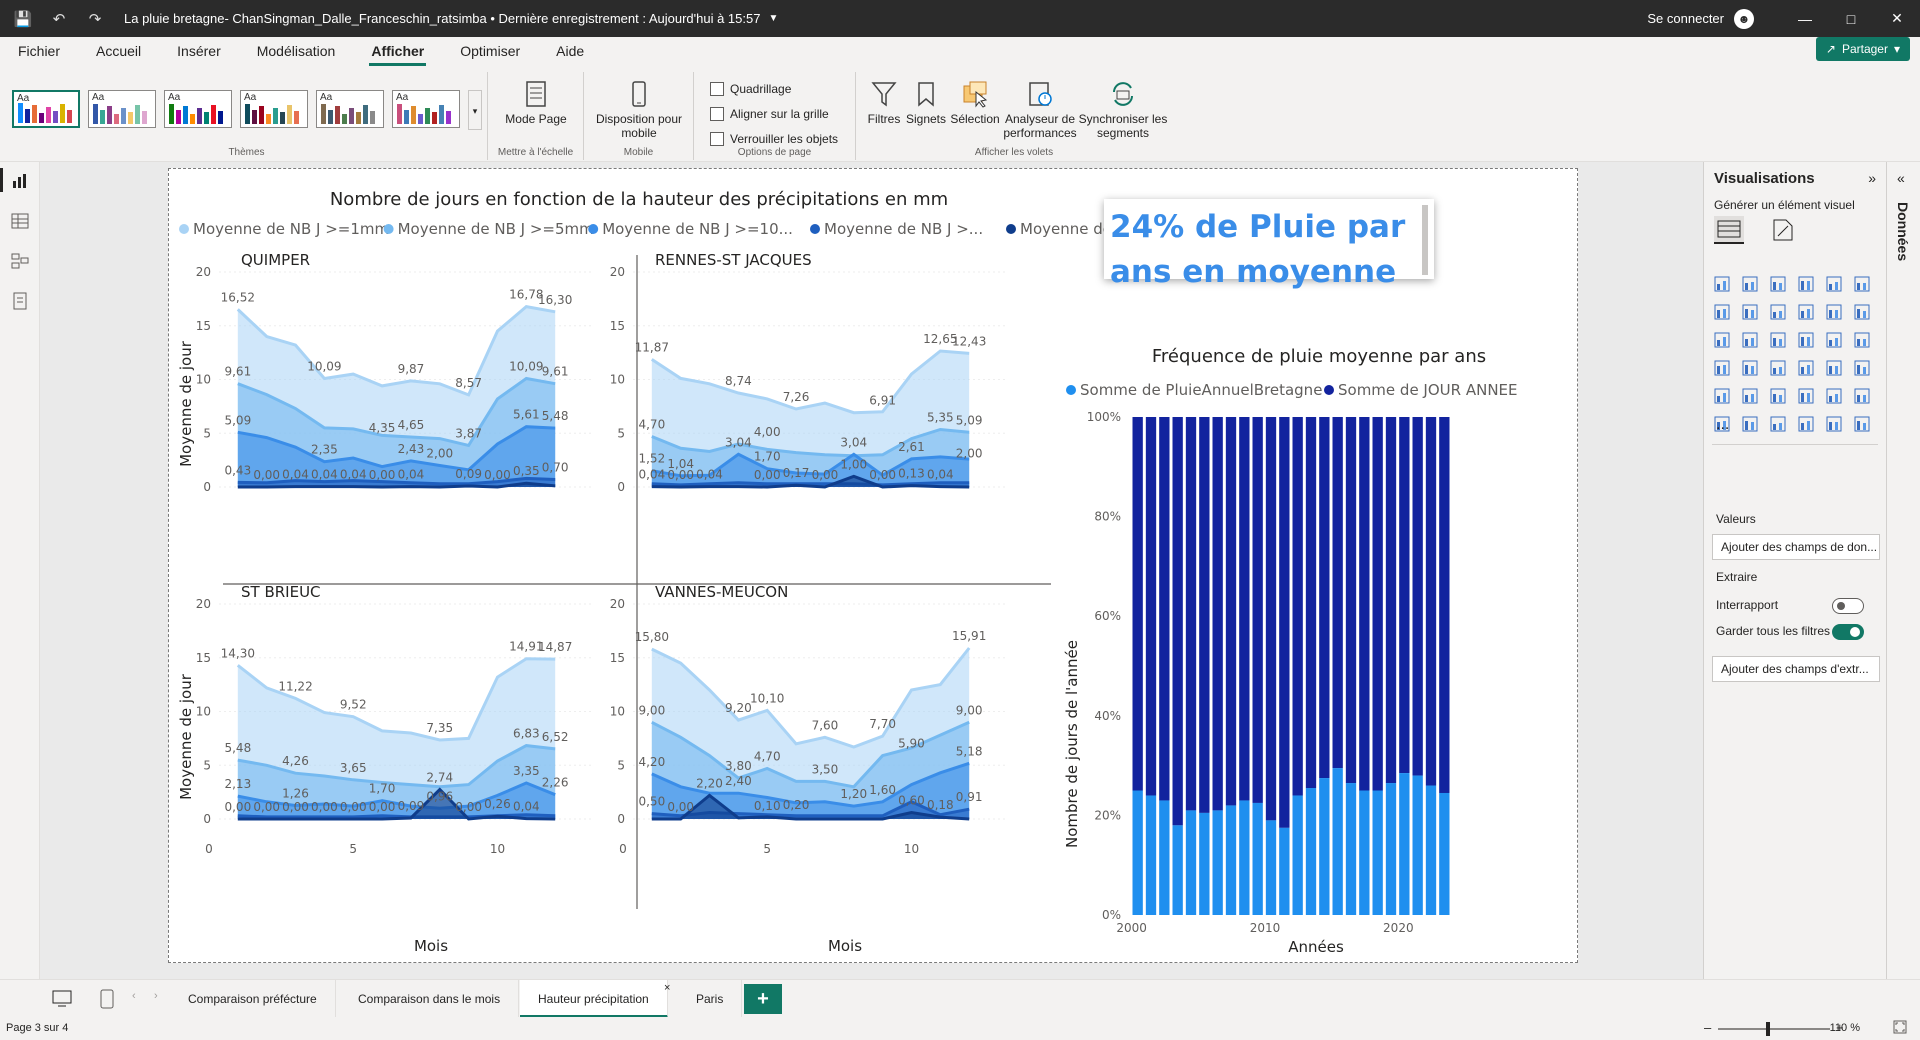 This screenshot has width=1920, height=1040. What do you see at coordinates (763, 999) in the screenshot?
I see `add-page-button: +` at bounding box center [763, 999].